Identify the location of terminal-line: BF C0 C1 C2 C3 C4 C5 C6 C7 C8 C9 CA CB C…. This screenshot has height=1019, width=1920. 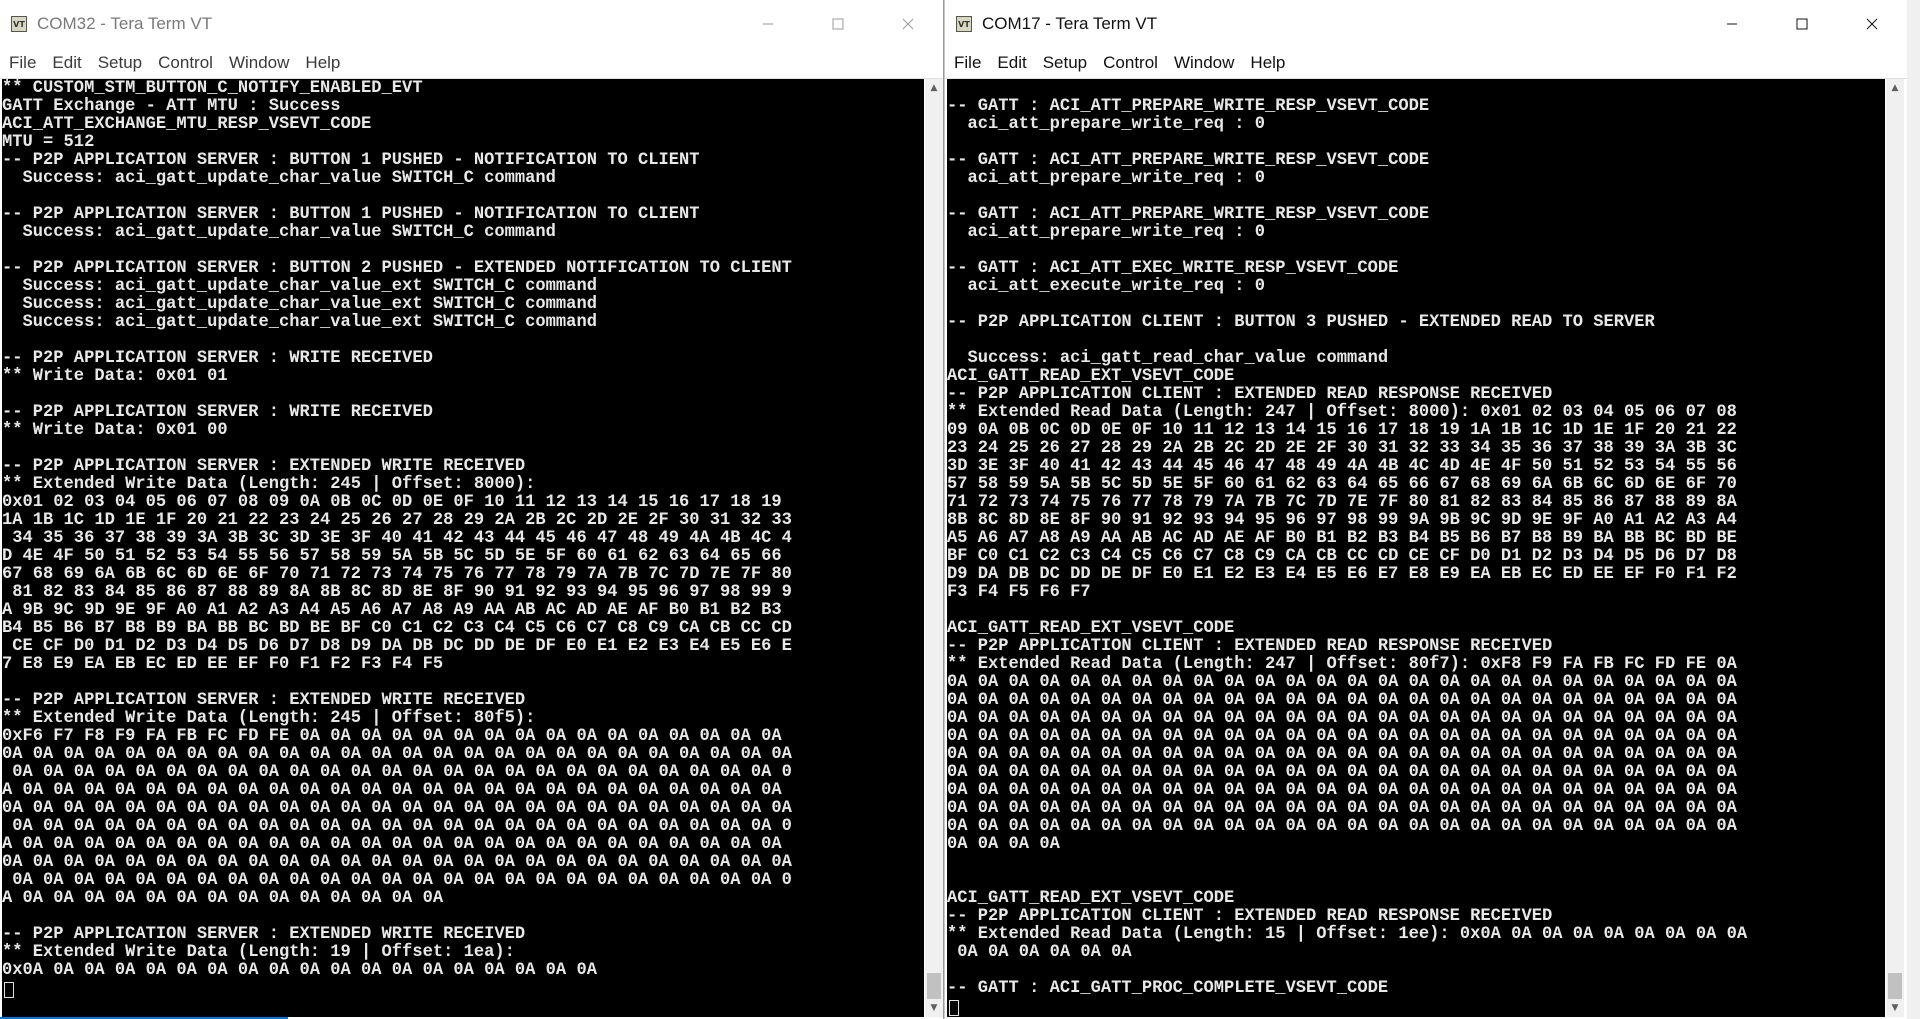
(1342, 556).